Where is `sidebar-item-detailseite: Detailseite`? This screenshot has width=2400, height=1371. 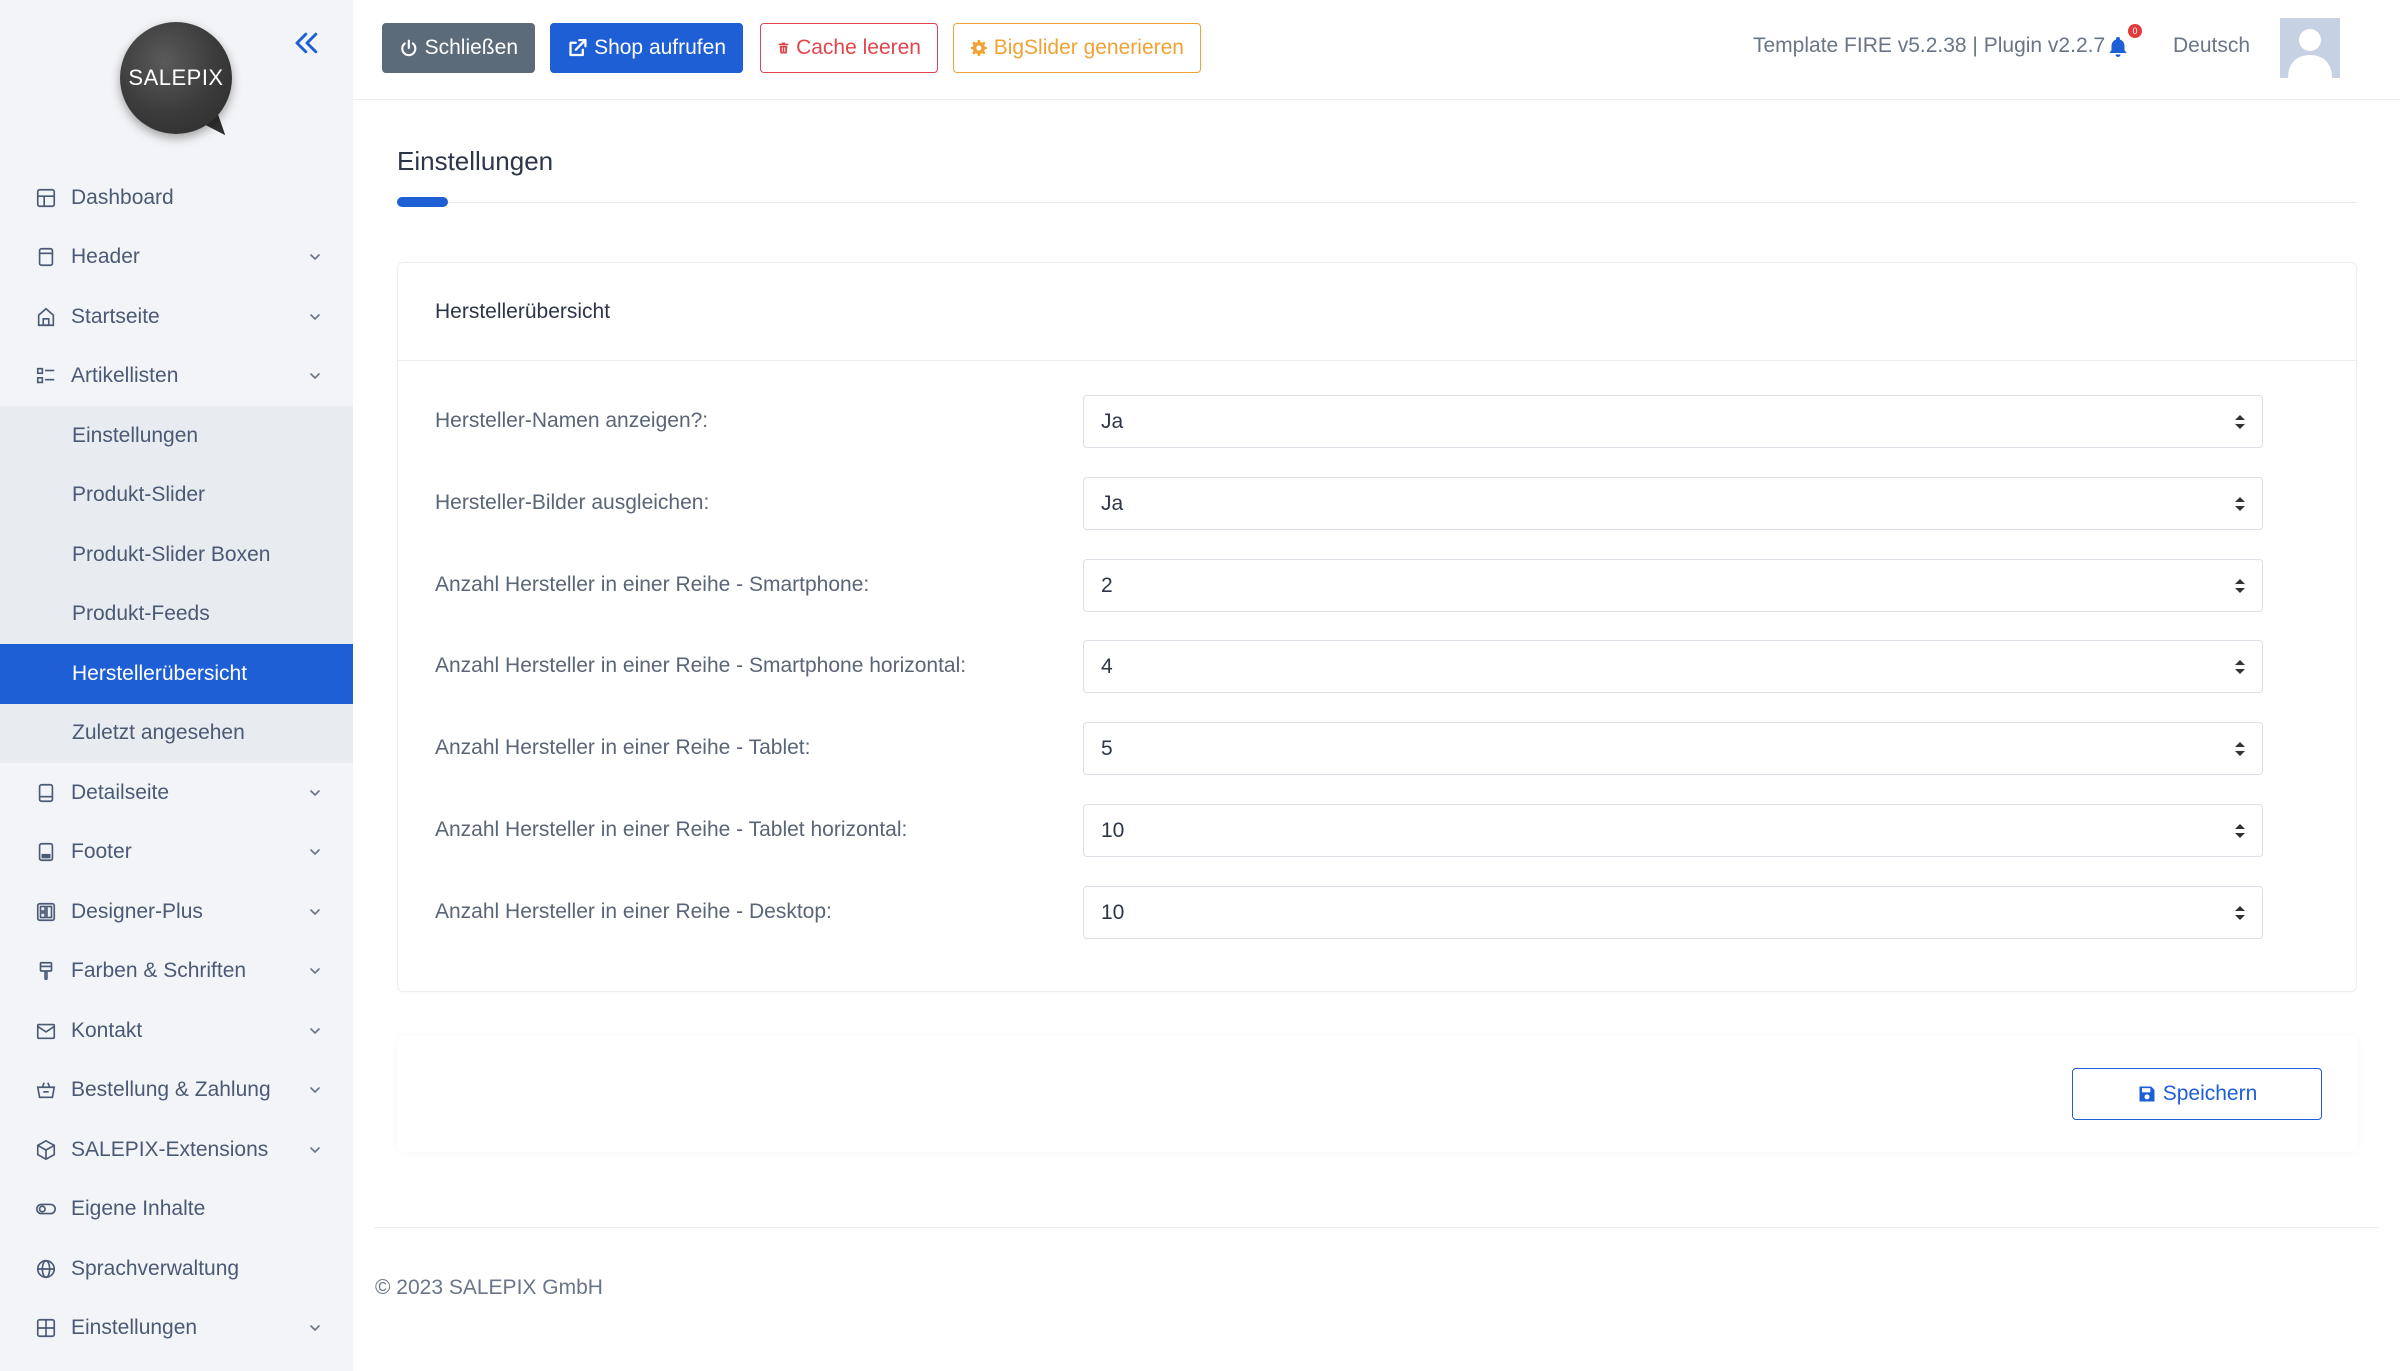 sidebar-item-detailseite: Detailseite is located at coordinates (176, 793).